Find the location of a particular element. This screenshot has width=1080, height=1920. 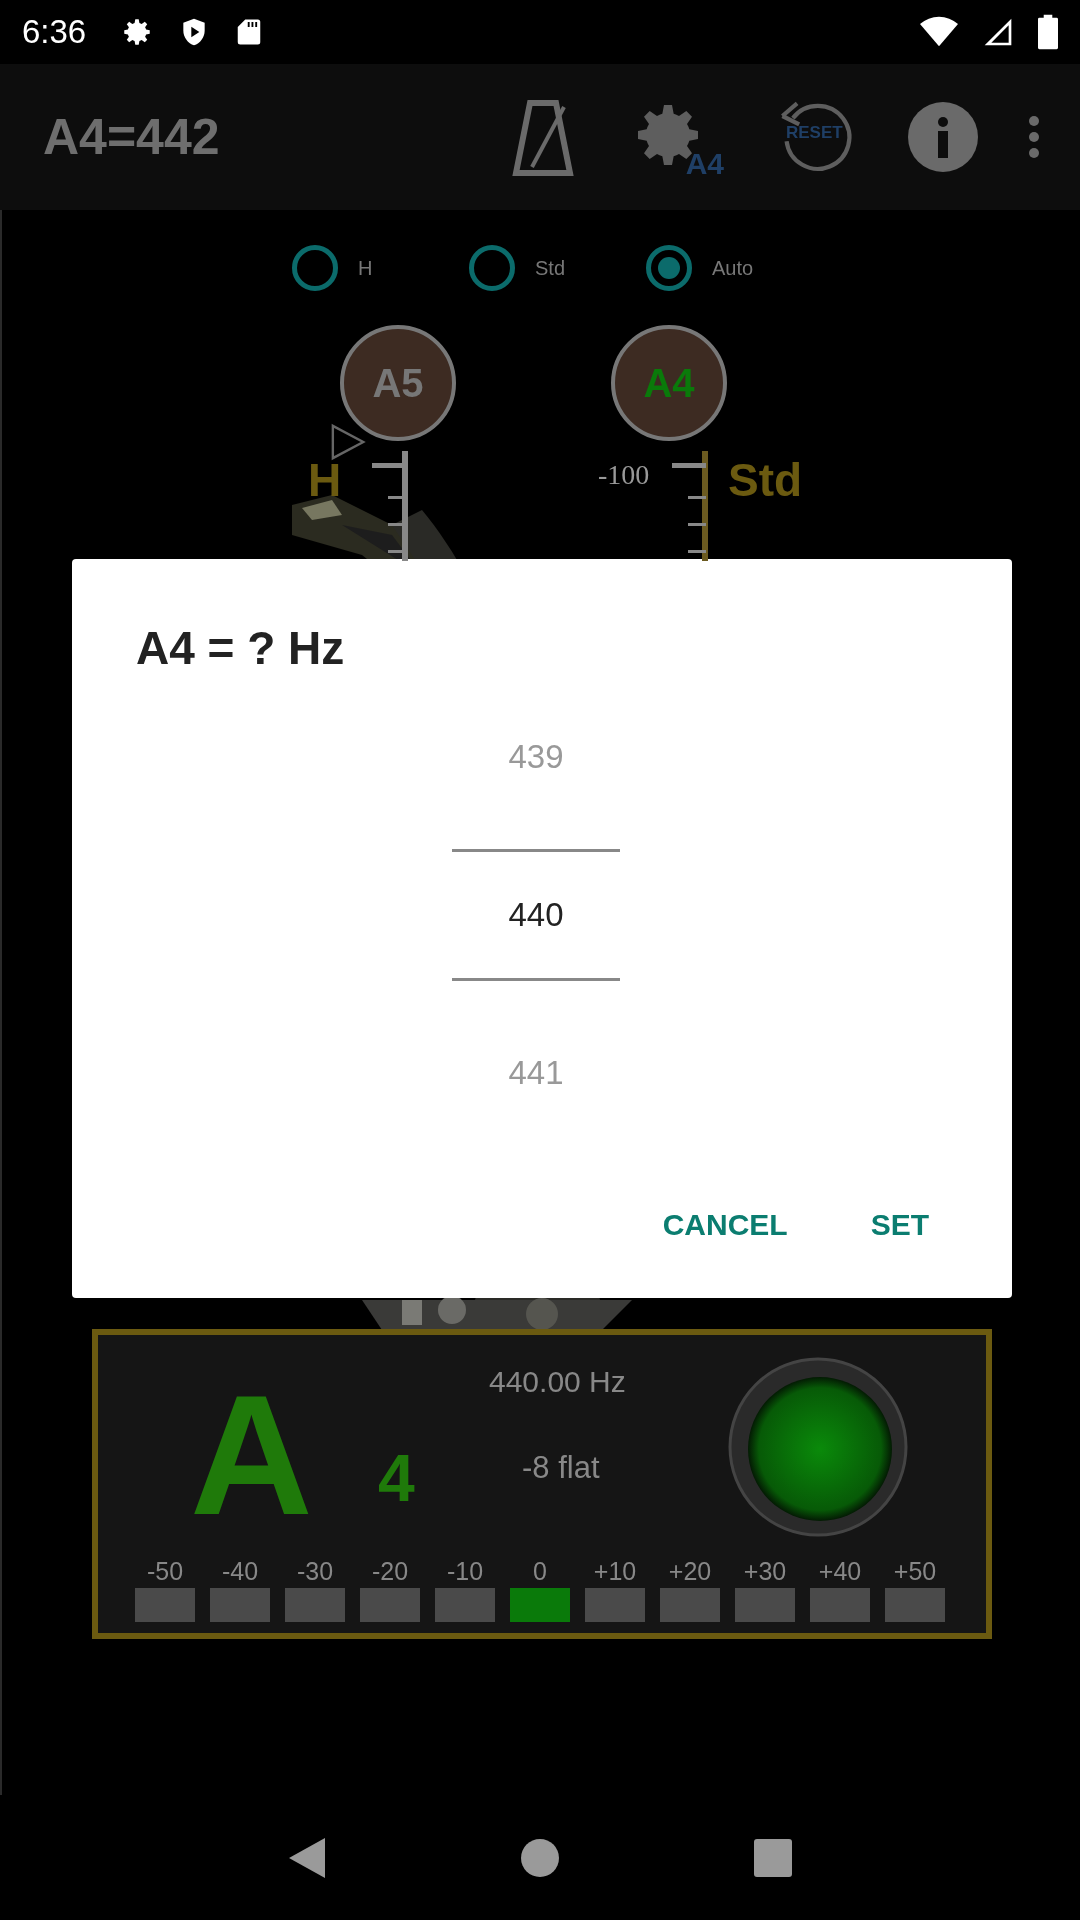

note-badge: A4 is located at coordinates (669, 383).